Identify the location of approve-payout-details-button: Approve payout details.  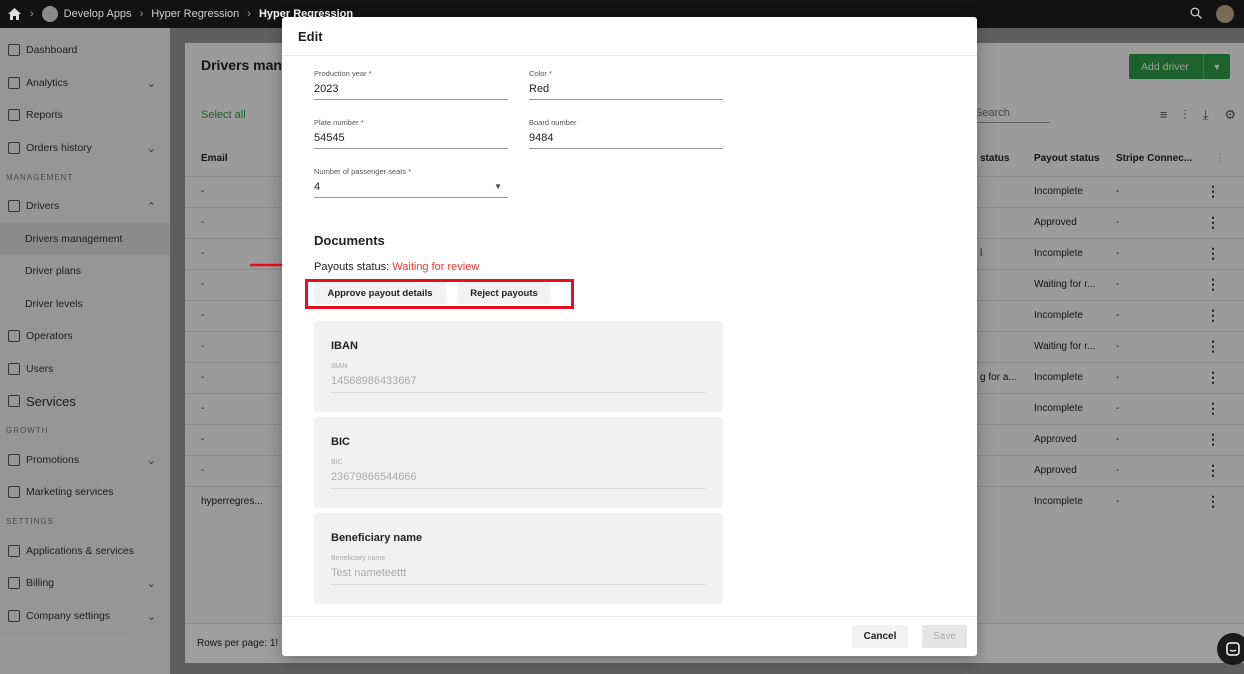
(380, 293).